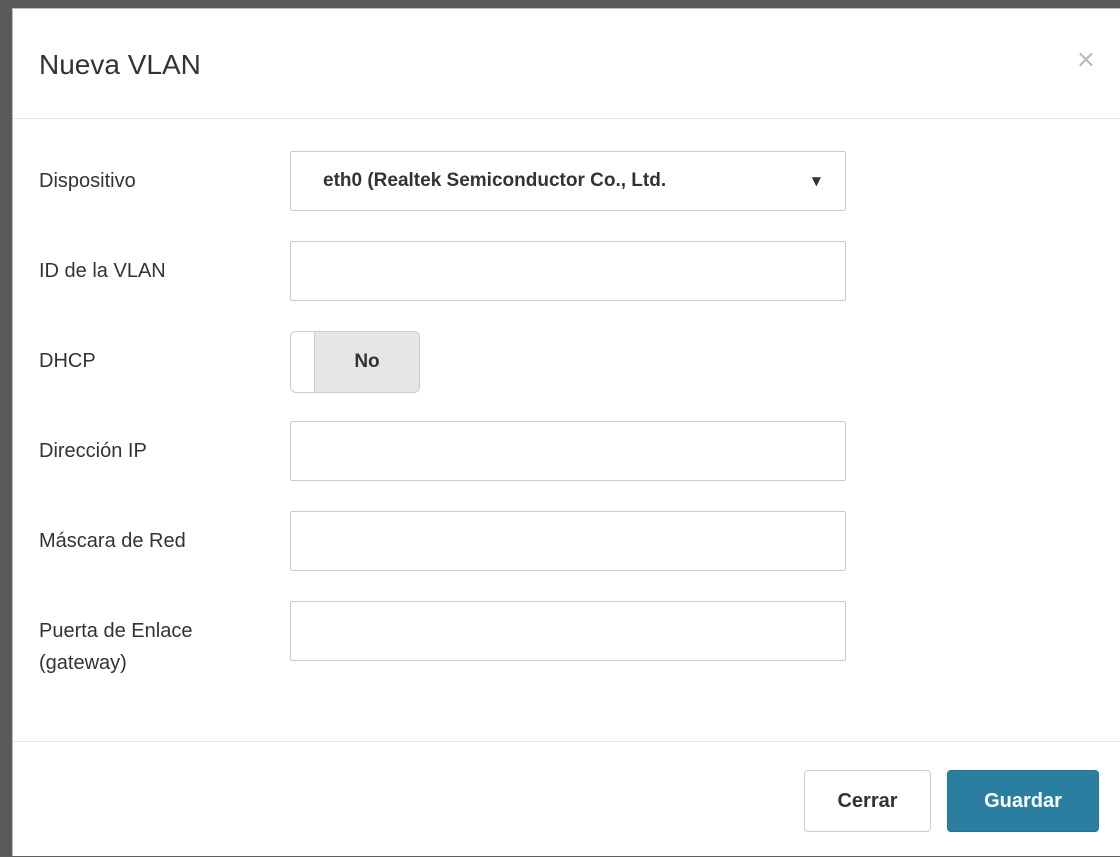  What do you see at coordinates (83, 663) in the screenshot?
I see `gateway-label-line2: (gateway)` at bounding box center [83, 663].